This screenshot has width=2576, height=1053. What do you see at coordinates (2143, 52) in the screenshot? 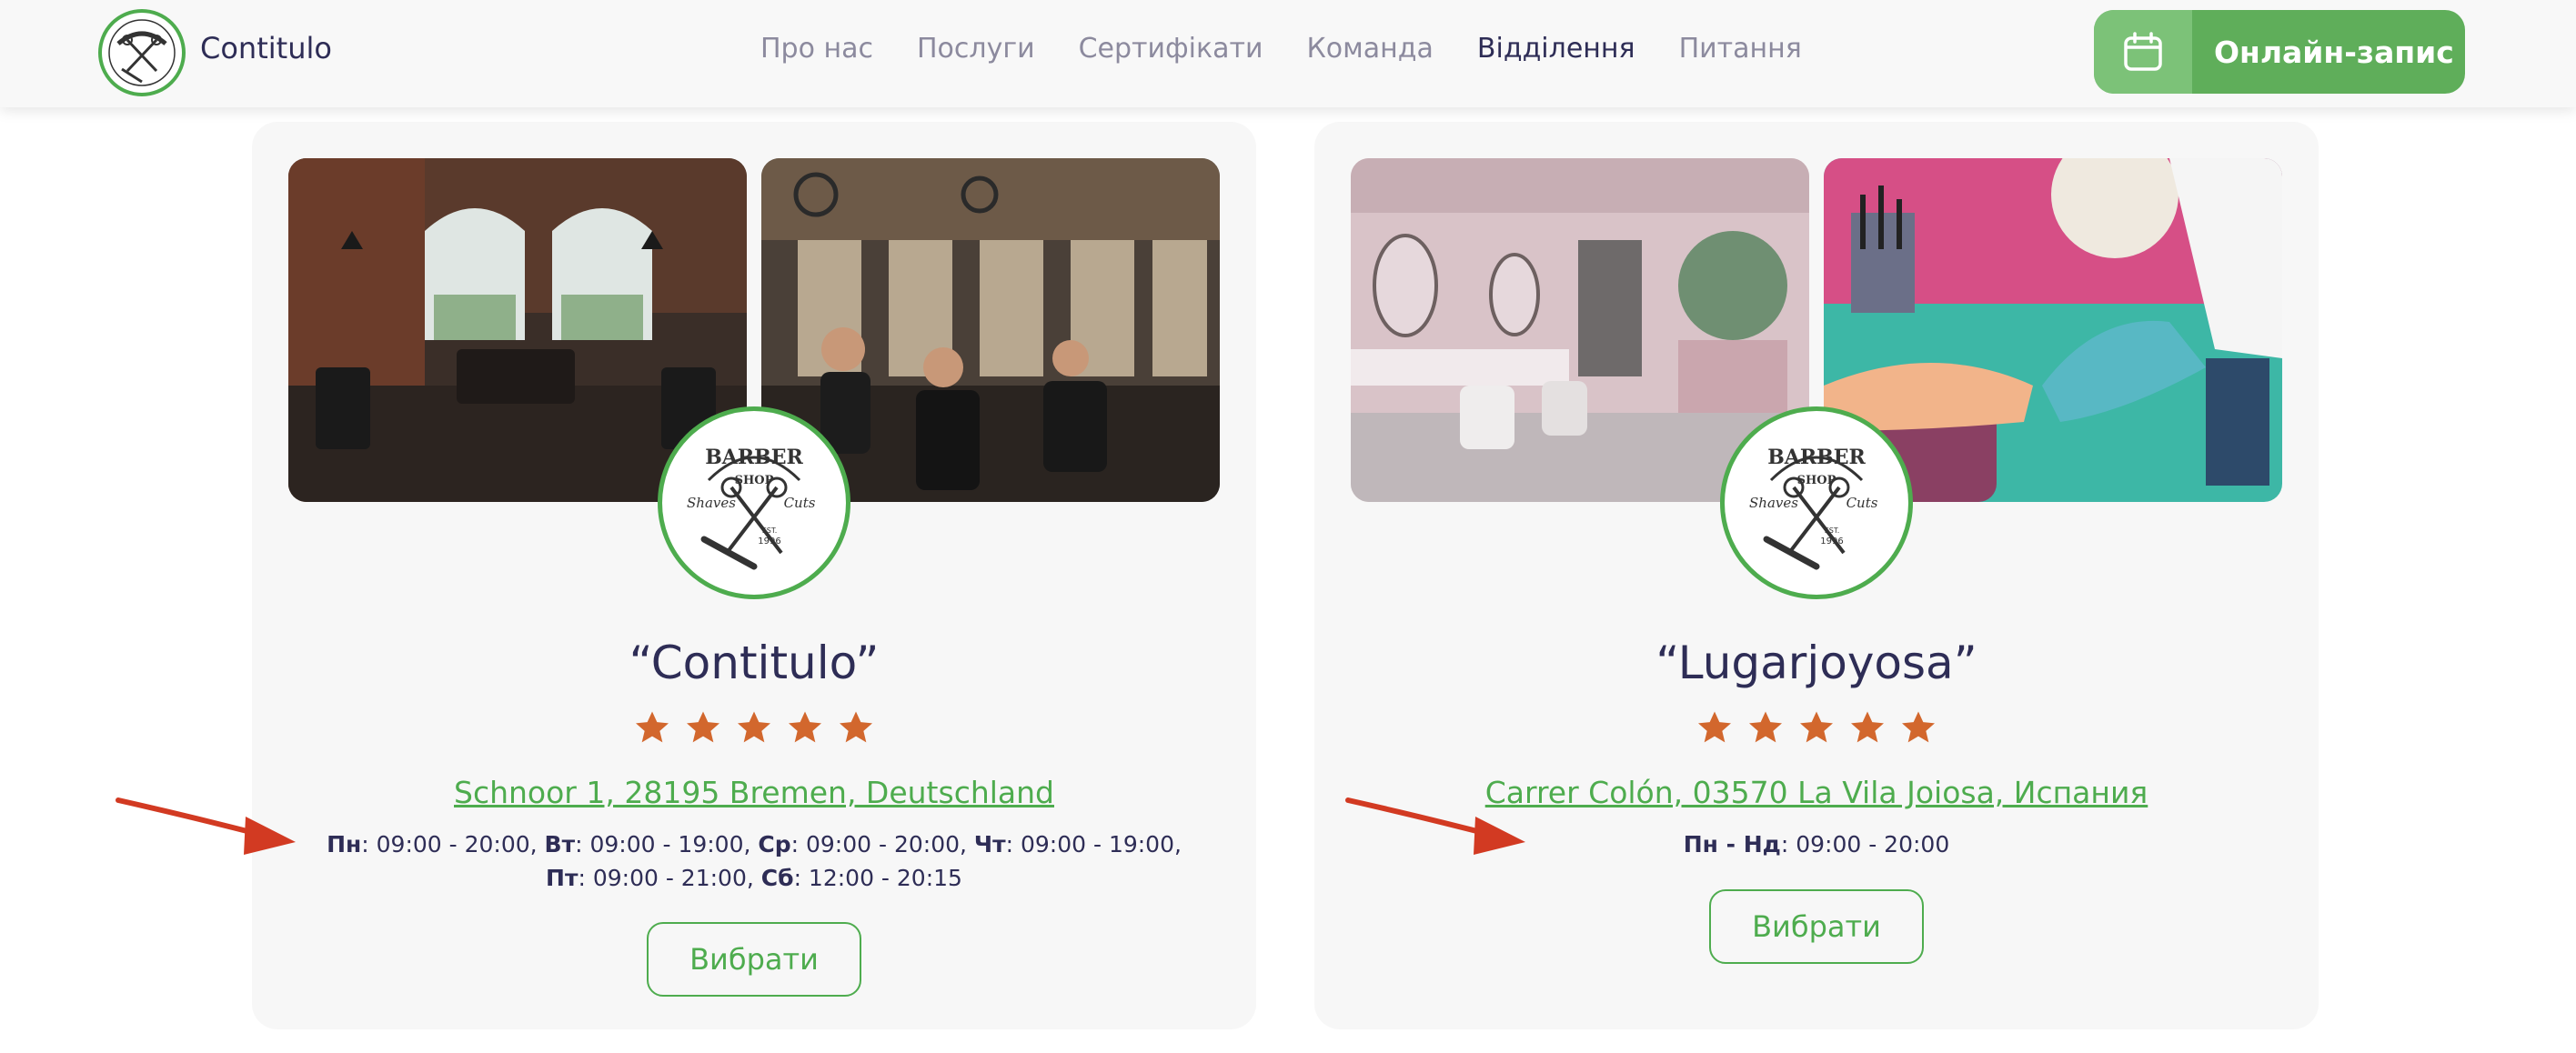
I see `calendar-icon` at bounding box center [2143, 52].